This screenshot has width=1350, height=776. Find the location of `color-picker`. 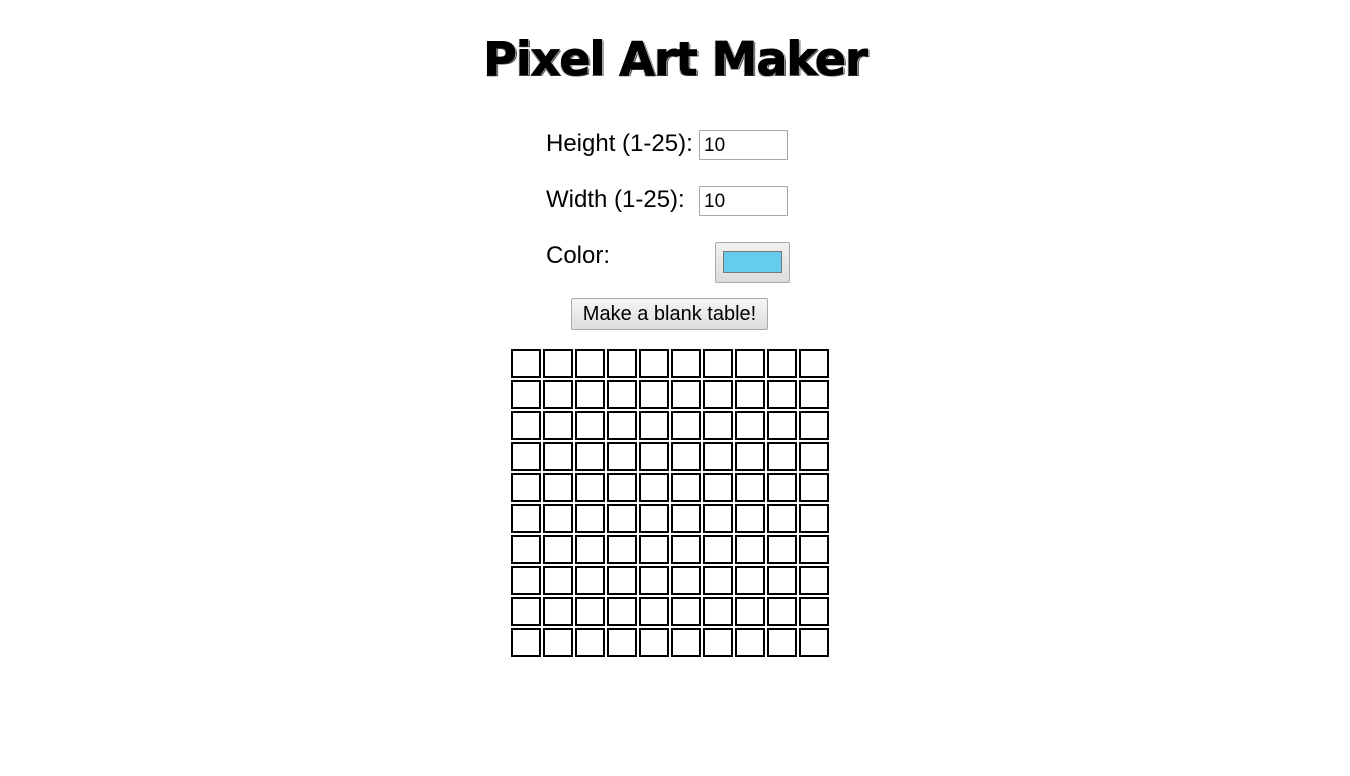

color-picker is located at coordinates (752, 262).